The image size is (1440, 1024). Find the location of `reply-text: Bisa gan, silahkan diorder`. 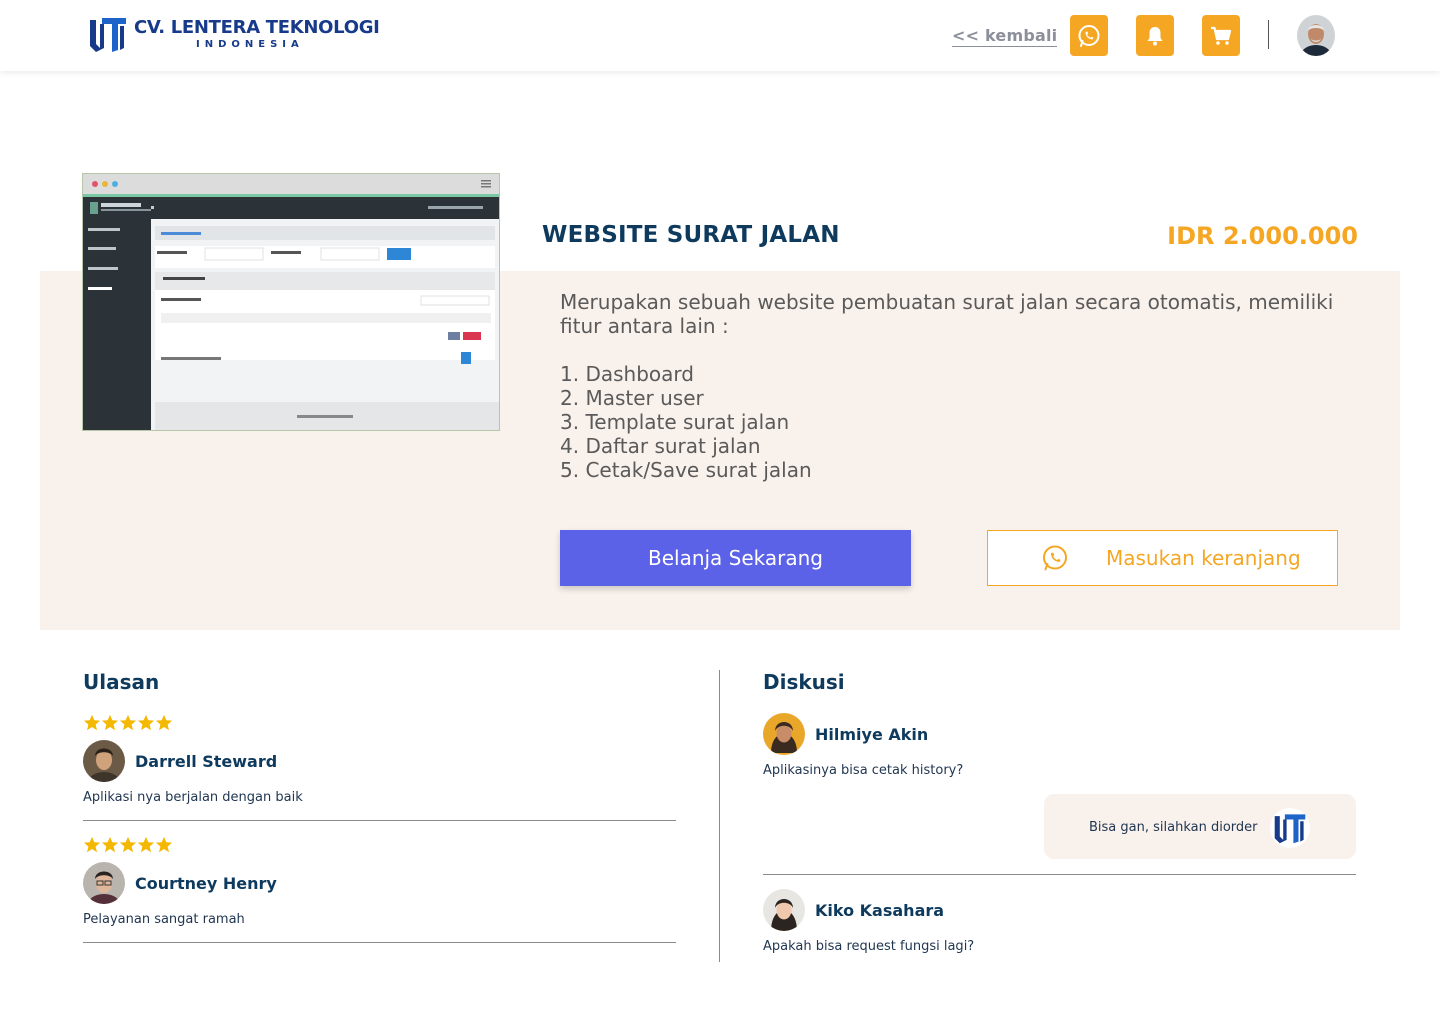

reply-text: Bisa gan, silahkan diorder is located at coordinates (1173, 827).